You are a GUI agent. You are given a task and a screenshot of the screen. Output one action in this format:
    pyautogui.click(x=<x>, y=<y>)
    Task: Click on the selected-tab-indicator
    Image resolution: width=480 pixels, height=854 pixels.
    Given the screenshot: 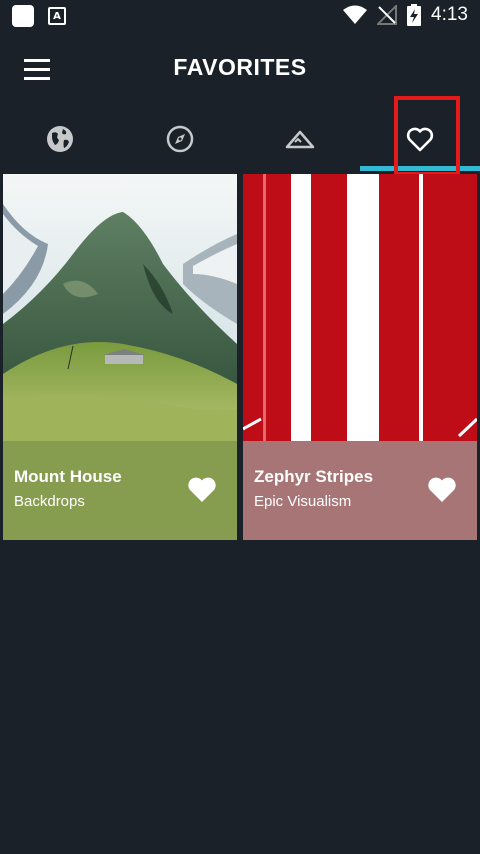 What is the action you would take?
    pyautogui.click(x=420, y=168)
    